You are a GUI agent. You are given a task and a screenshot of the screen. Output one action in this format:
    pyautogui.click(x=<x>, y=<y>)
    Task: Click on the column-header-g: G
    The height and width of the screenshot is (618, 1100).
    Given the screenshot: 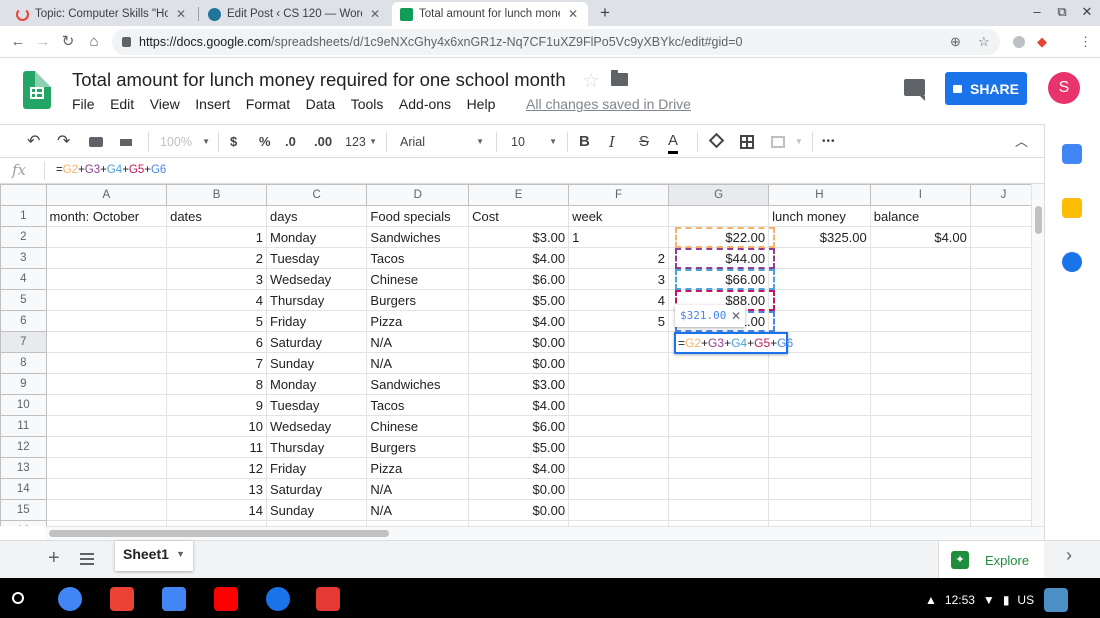 What is the action you would take?
    pyautogui.click(x=718, y=195)
    